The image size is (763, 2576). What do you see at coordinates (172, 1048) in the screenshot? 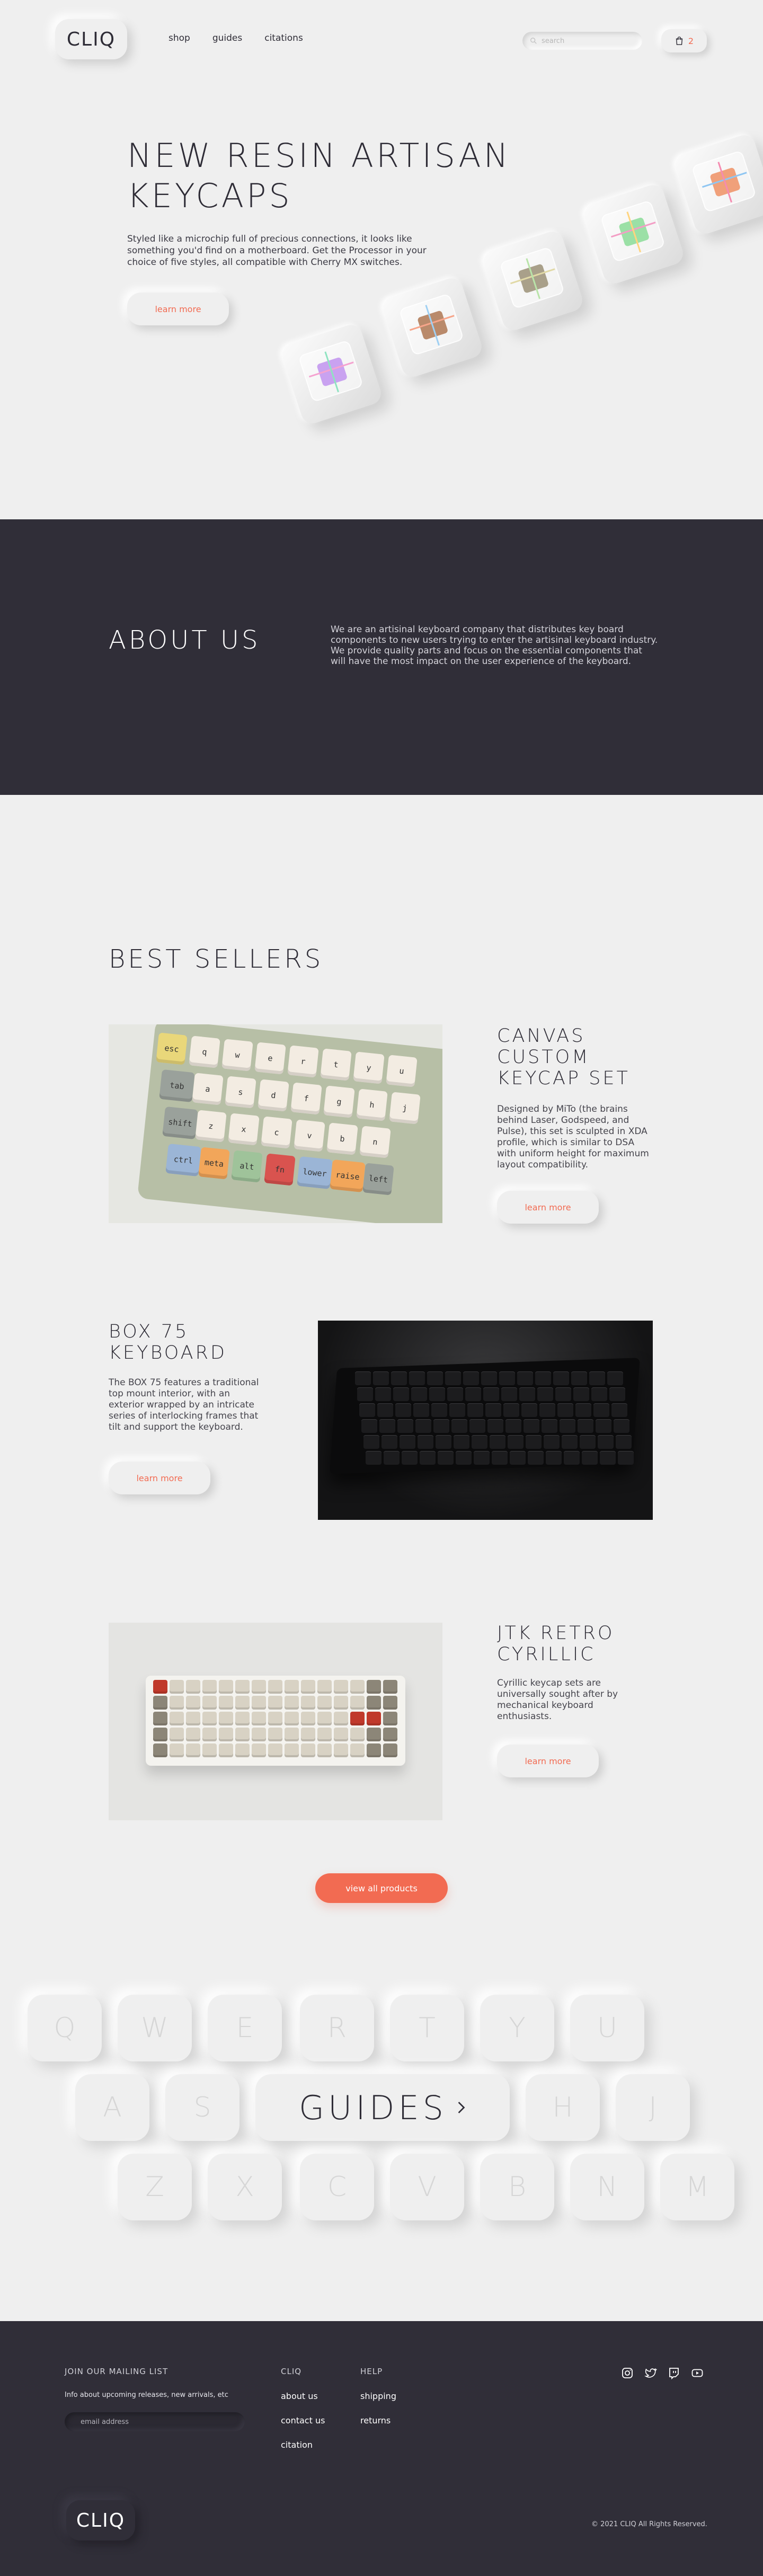
I see `canvas-key: esc` at bounding box center [172, 1048].